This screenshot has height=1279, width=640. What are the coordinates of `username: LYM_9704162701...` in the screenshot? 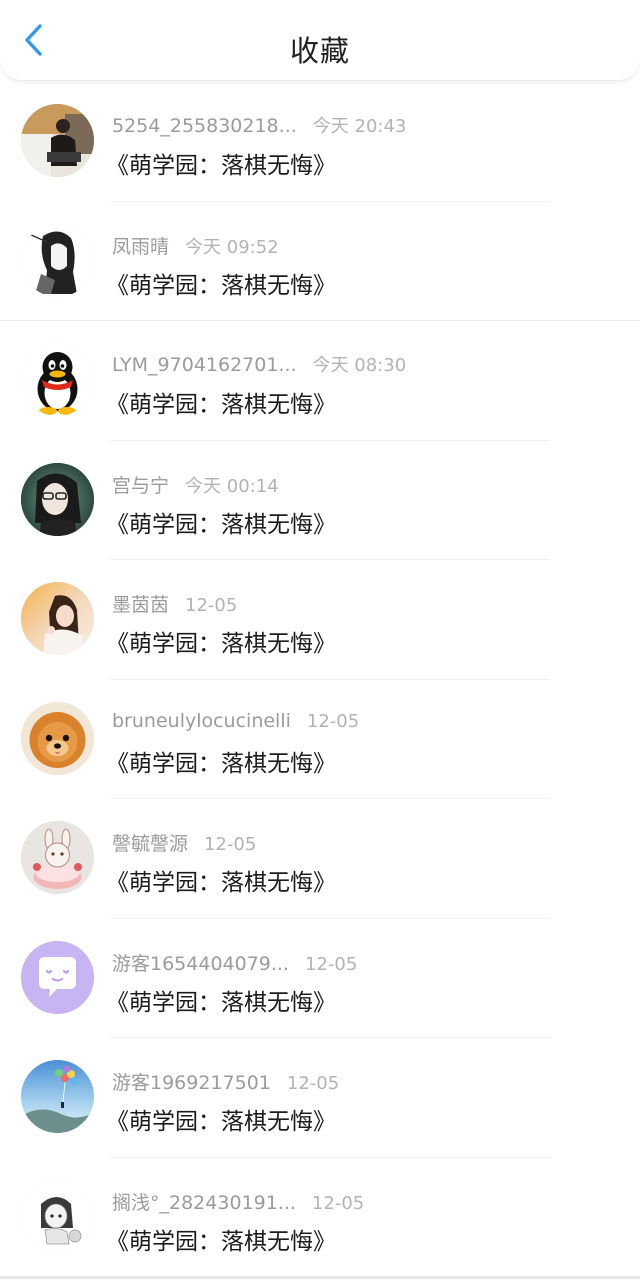 It's located at (204, 365).